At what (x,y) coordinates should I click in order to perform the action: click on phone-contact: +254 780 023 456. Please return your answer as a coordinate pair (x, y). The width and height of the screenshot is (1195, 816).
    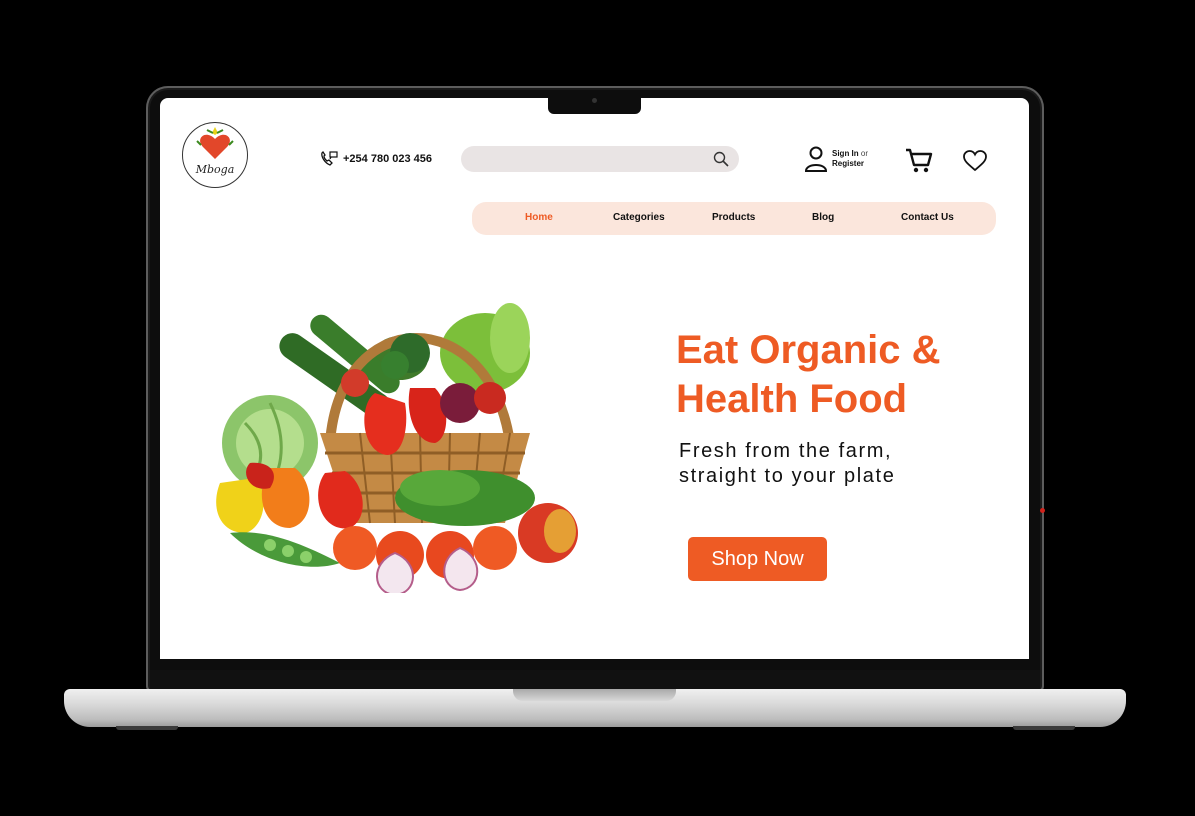
    Looking at the image, I should click on (376, 159).